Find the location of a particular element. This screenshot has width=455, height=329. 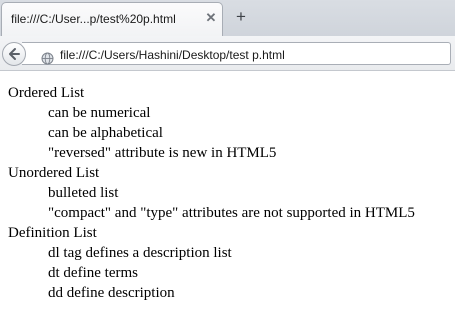

close-tab-icon: ✕ is located at coordinates (211, 18).